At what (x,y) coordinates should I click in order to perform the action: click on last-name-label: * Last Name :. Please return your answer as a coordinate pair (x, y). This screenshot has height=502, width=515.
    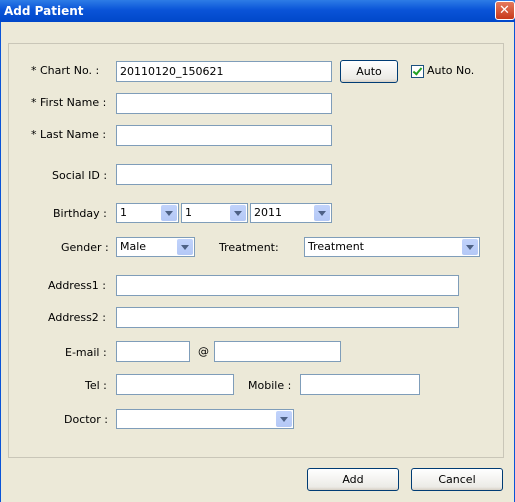
    Looking at the image, I should click on (69, 134).